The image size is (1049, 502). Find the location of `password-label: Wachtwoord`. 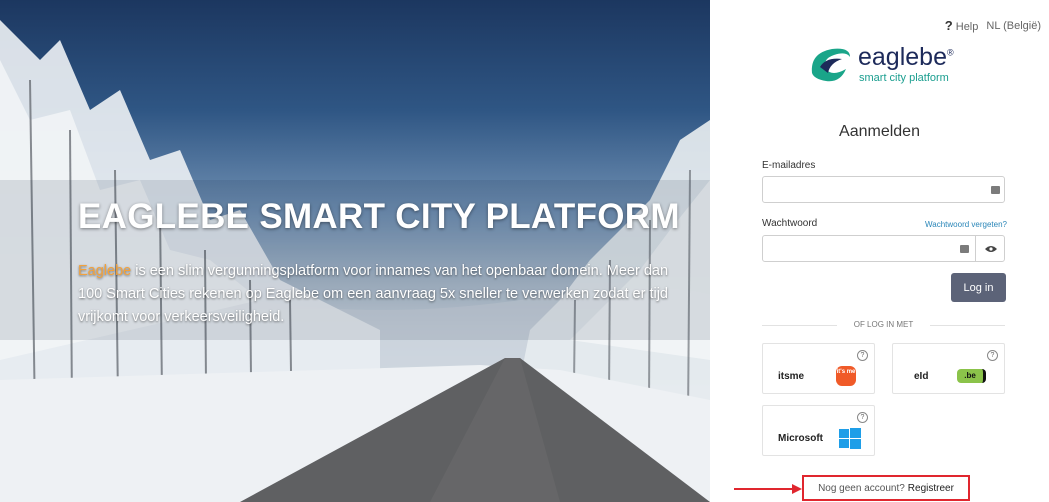

password-label: Wachtwoord is located at coordinates (790, 223).